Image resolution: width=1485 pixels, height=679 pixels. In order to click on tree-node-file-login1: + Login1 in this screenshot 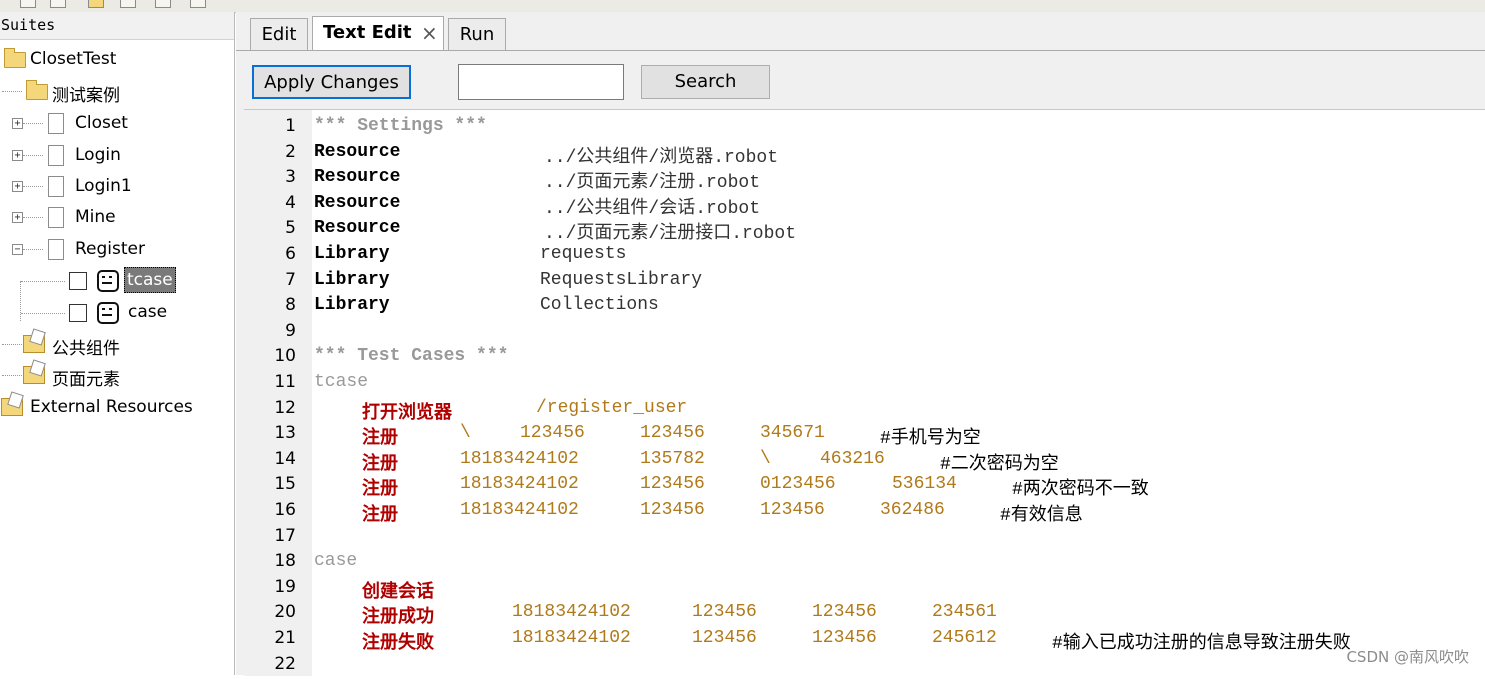, I will do `click(117, 186)`.